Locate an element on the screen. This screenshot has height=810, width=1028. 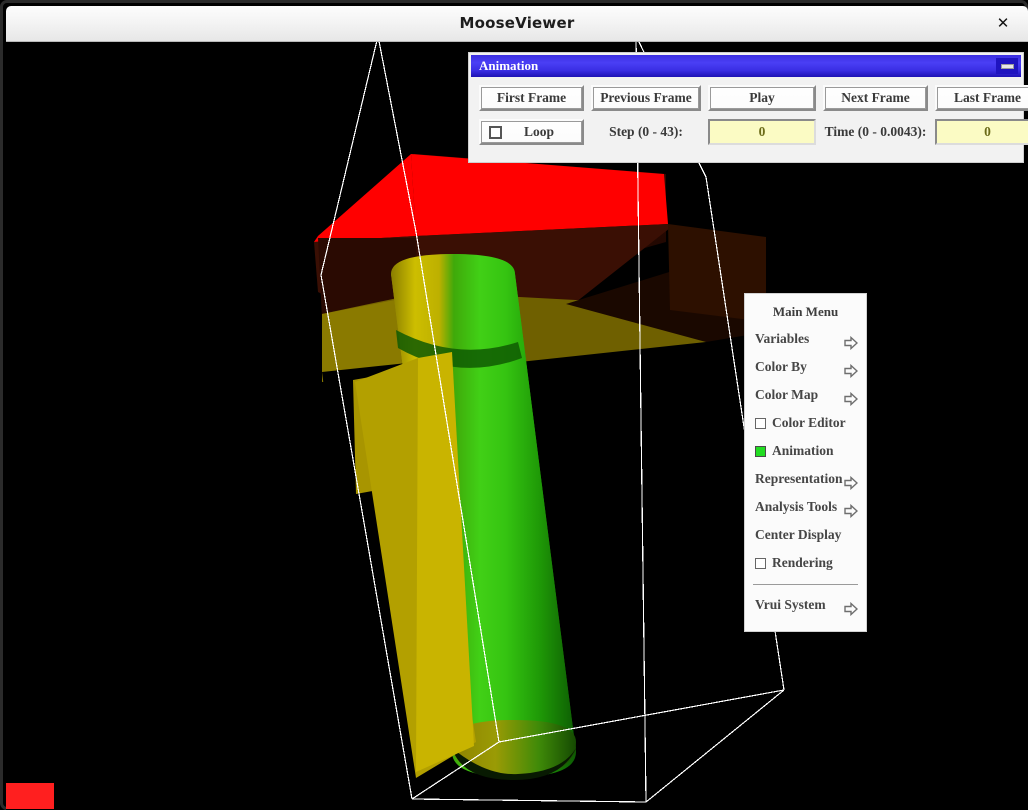
last-frame-button: Last Frame is located at coordinates (981, 98).